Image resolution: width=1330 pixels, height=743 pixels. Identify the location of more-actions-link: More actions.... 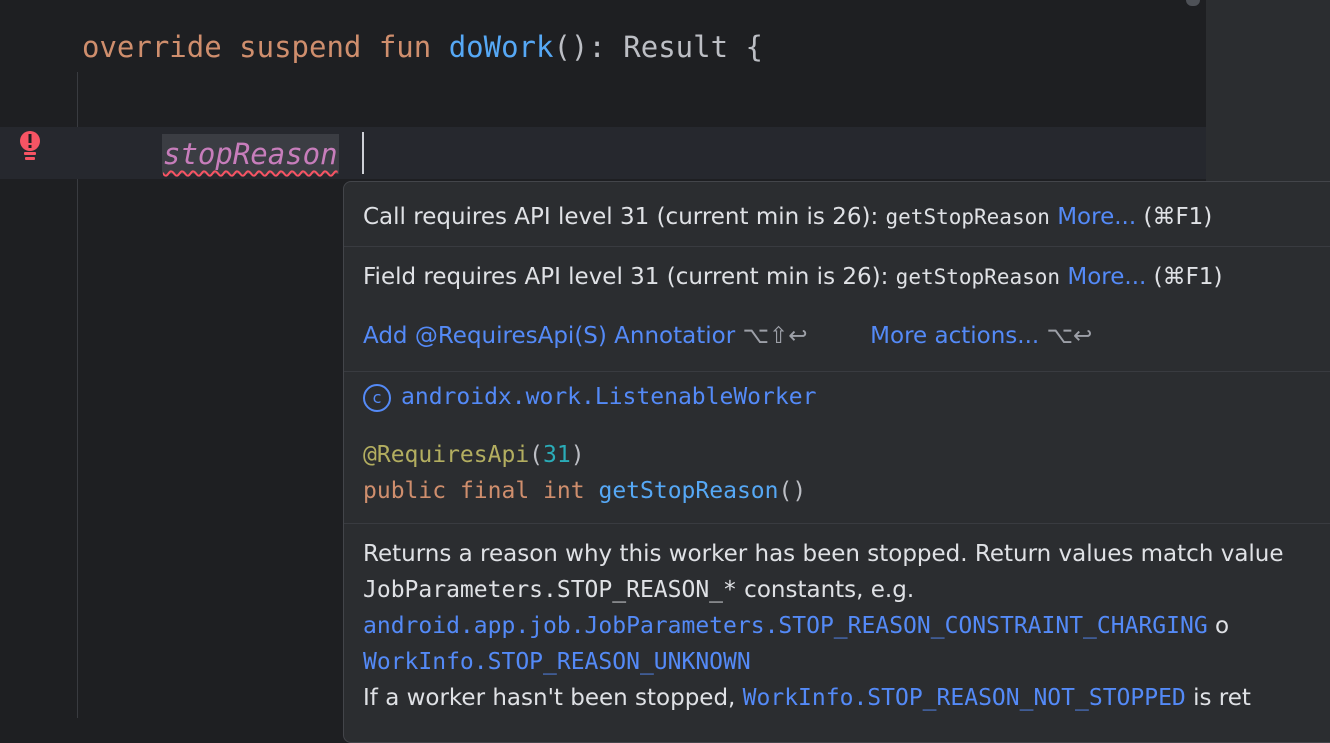
(954, 336).